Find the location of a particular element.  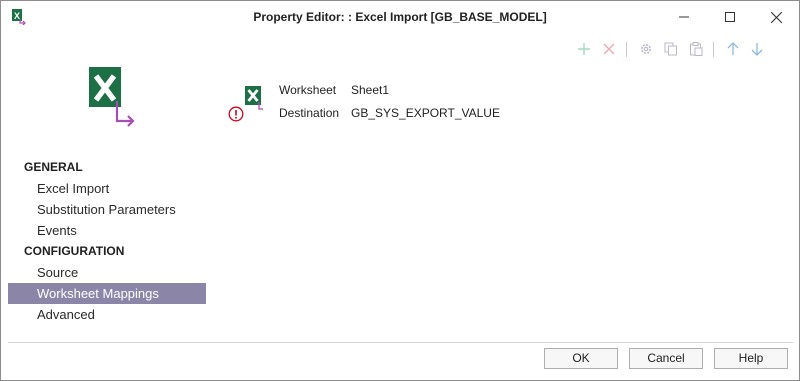

destination-value: GB_SYS_EXPORT_VALUE is located at coordinates (425, 113).